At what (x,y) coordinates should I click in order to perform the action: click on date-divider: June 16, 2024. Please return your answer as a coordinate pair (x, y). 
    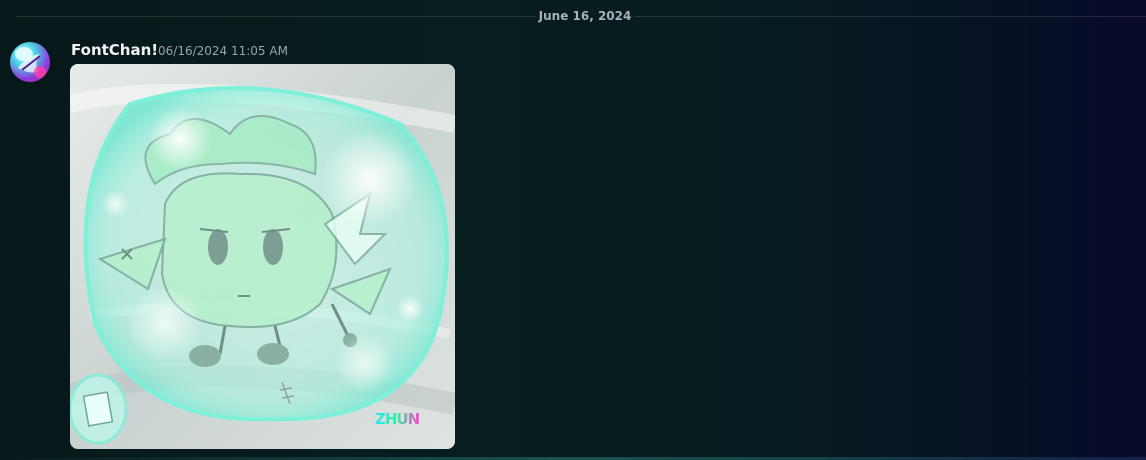
    Looking at the image, I should click on (573, 16).